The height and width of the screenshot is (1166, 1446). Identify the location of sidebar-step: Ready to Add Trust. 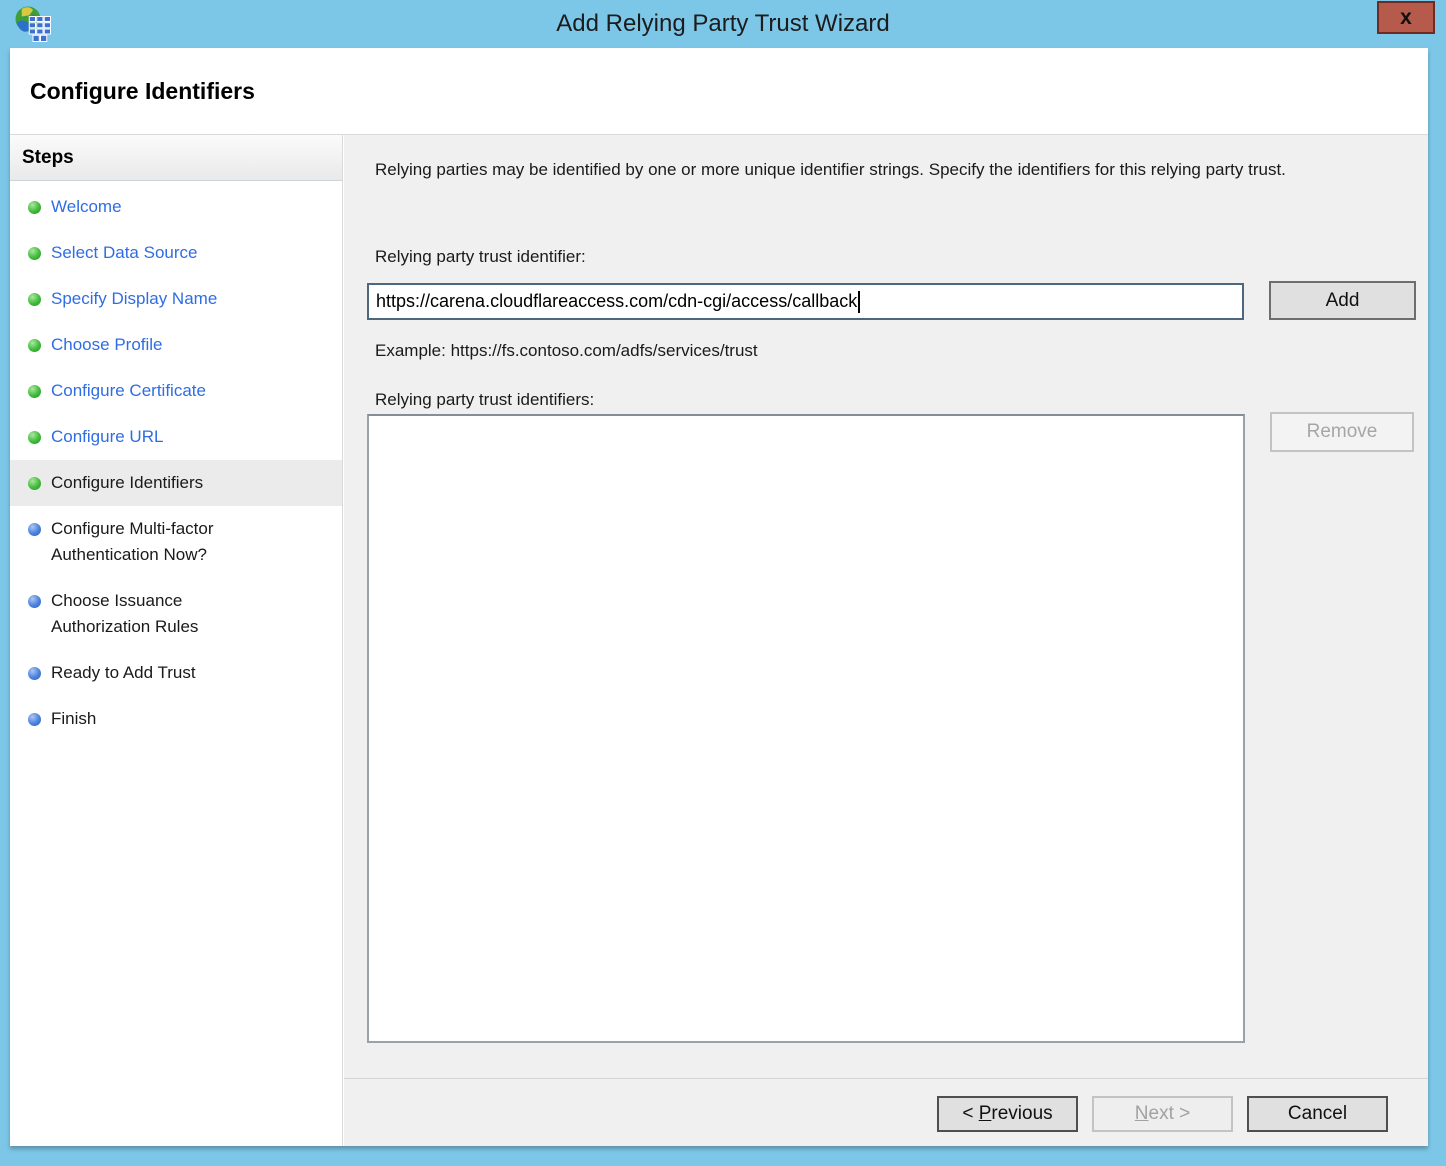
(176, 673).